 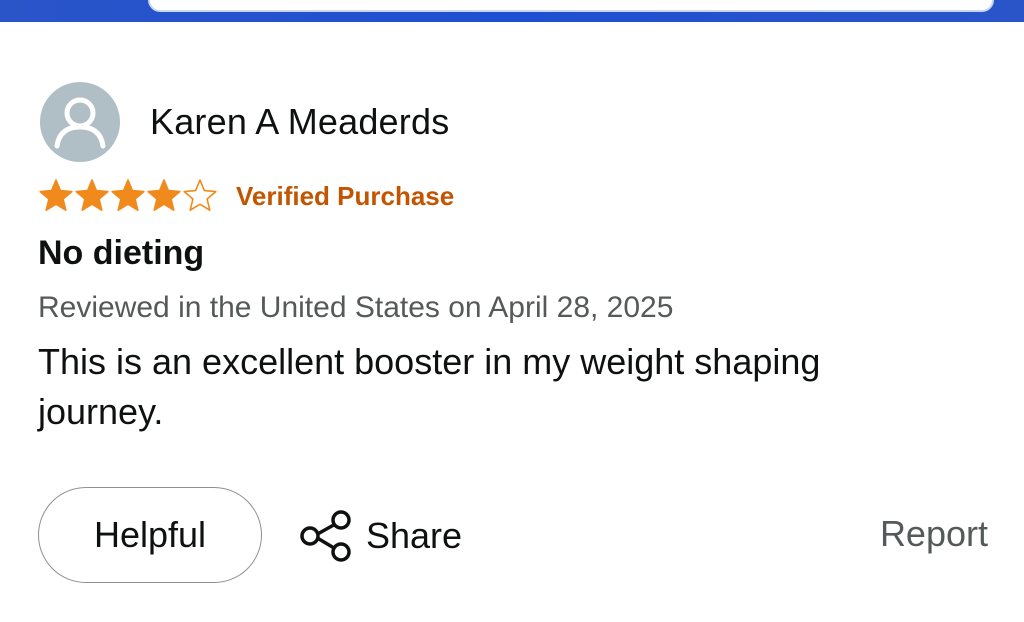 I want to click on share-icon, so click(x=325, y=536).